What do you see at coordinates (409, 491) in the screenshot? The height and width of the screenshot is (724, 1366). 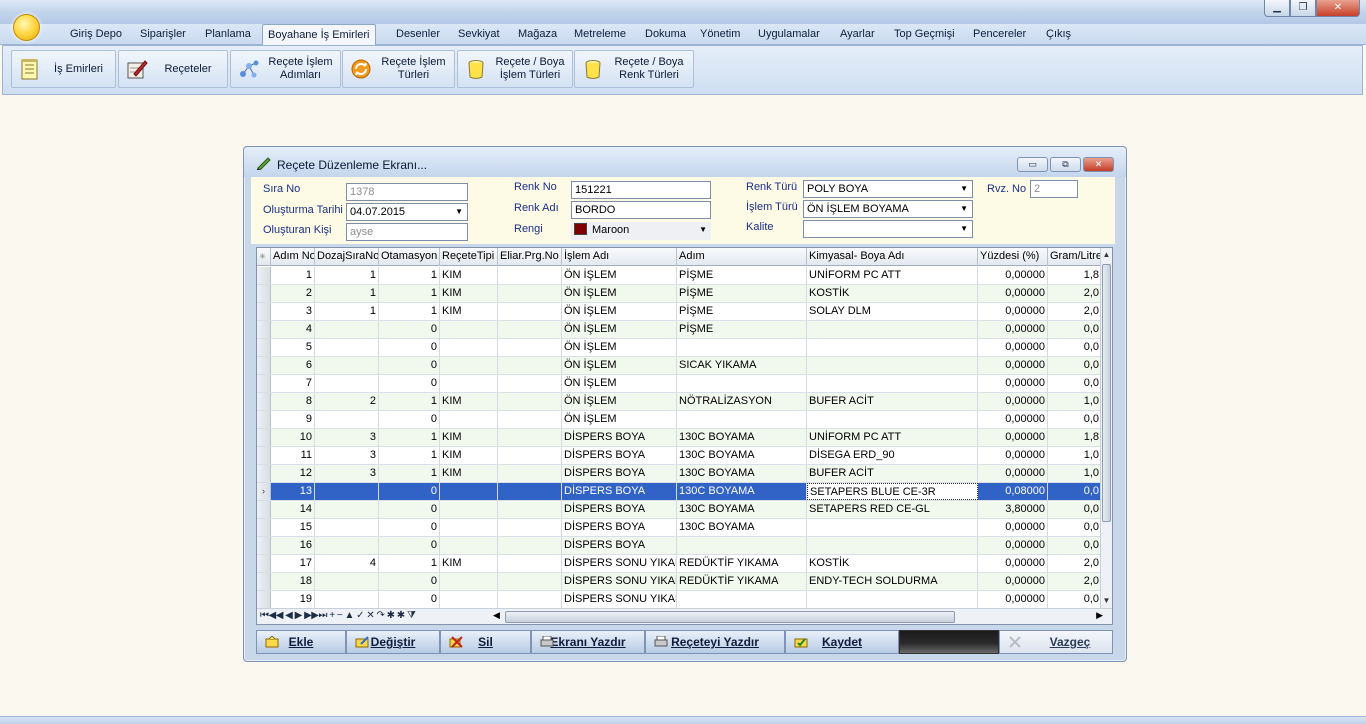 I see `table-cell: 0` at bounding box center [409, 491].